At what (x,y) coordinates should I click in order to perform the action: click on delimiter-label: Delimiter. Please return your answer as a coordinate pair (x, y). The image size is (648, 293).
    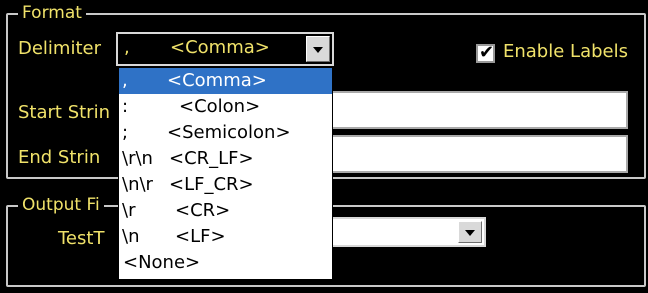
    Looking at the image, I should click on (60, 48).